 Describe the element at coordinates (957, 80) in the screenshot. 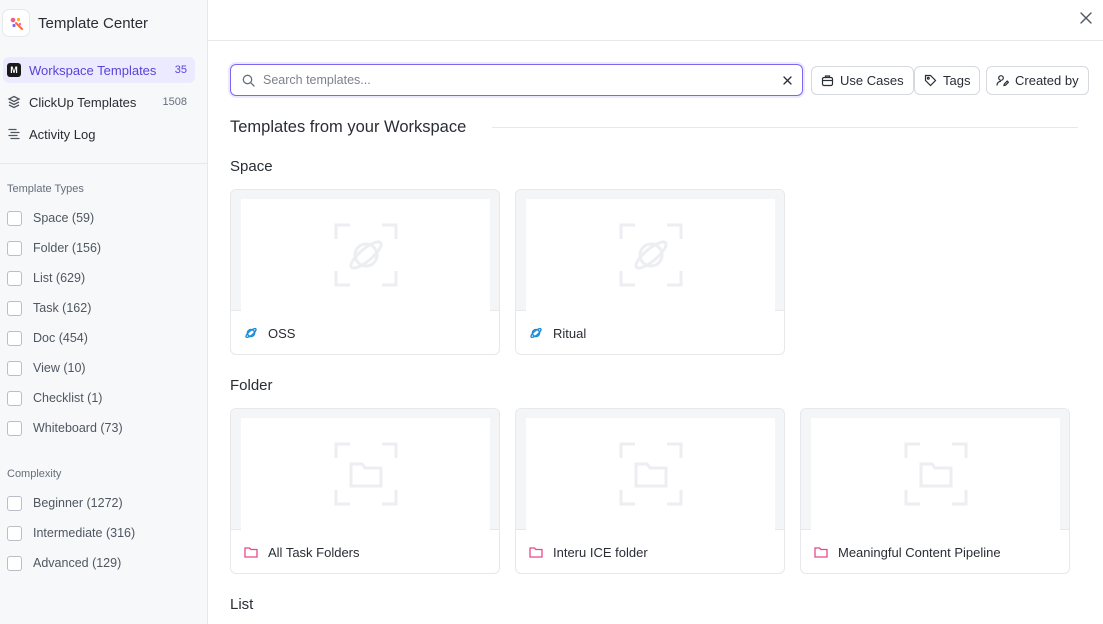

I see `tags-label: Tags` at that location.